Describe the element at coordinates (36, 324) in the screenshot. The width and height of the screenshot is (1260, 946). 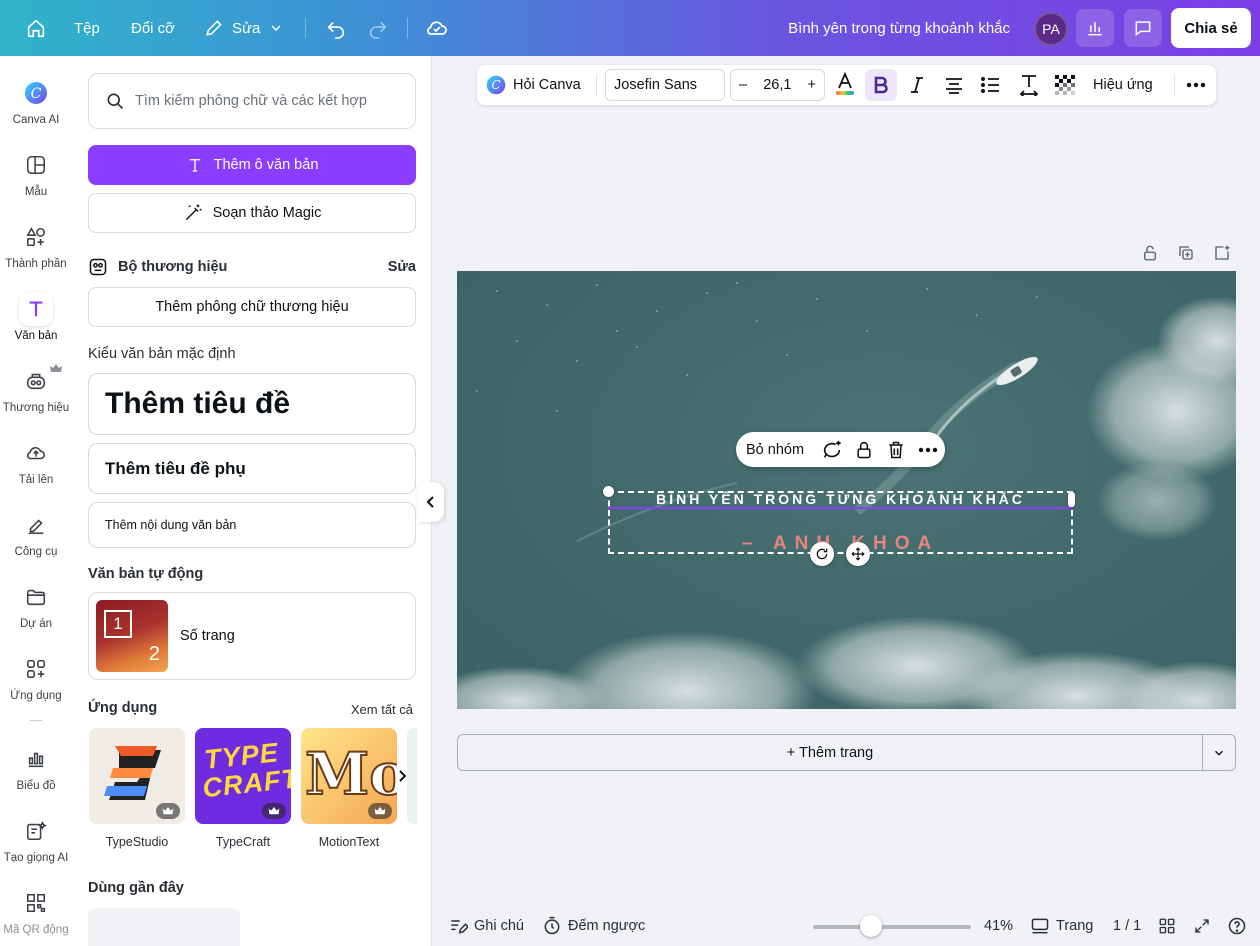
I see `rail-item-text: Văn bản` at that location.